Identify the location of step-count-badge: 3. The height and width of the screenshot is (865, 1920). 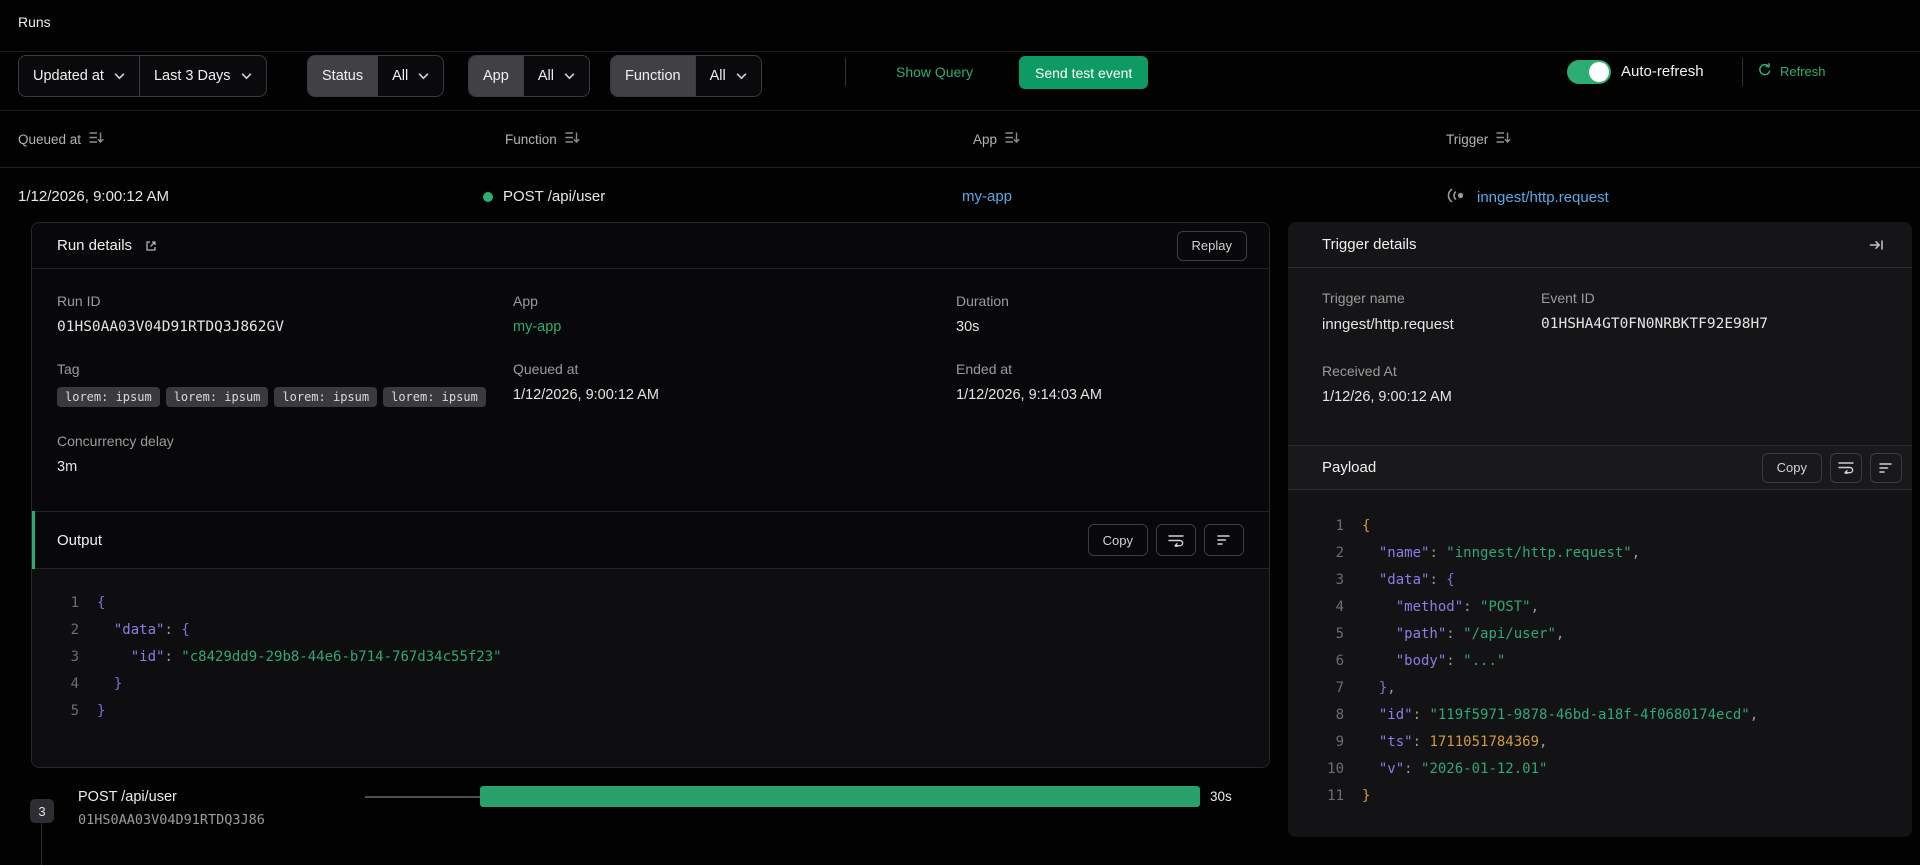
(42, 811).